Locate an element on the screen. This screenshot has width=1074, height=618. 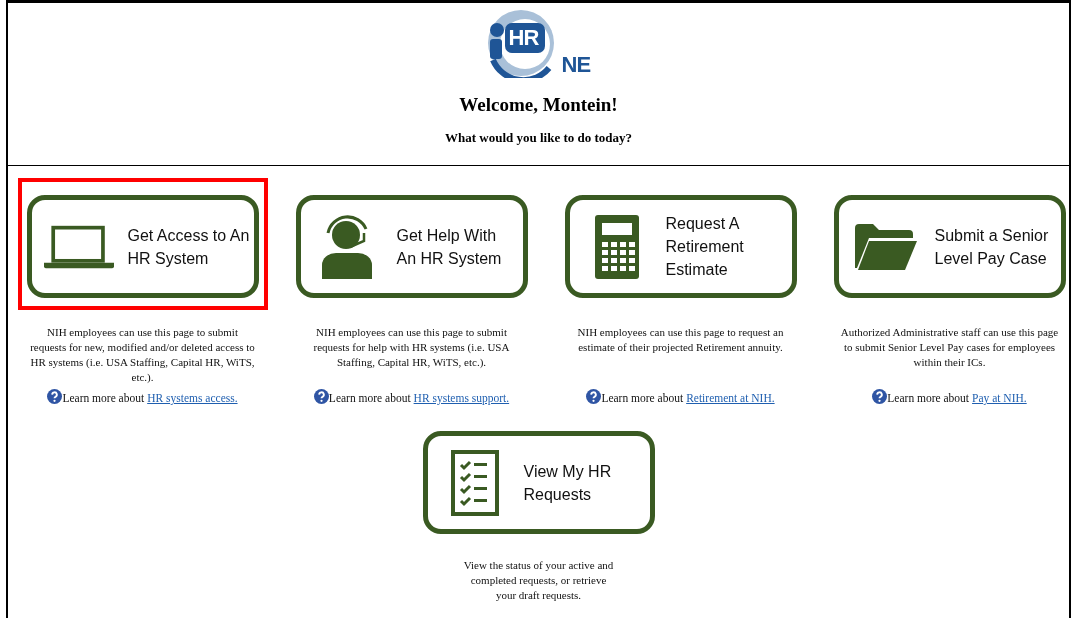
learn-more-link: HR systems access. is located at coordinates (192, 398).